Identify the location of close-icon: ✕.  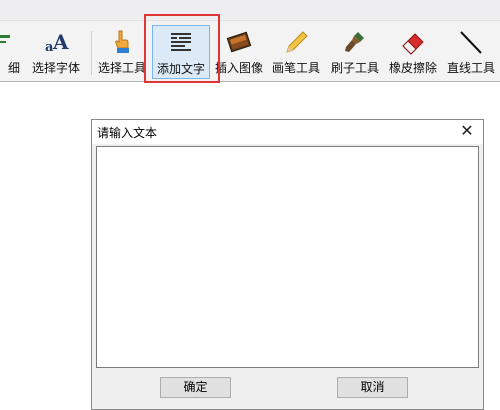
(467, 131).